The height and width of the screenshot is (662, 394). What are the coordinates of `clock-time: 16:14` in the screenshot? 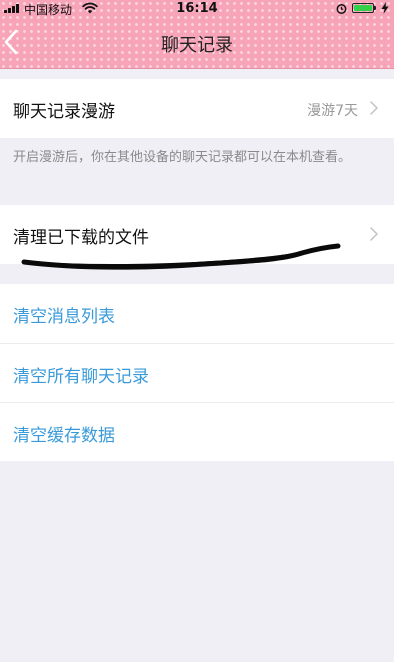 It's located at (197, 8).